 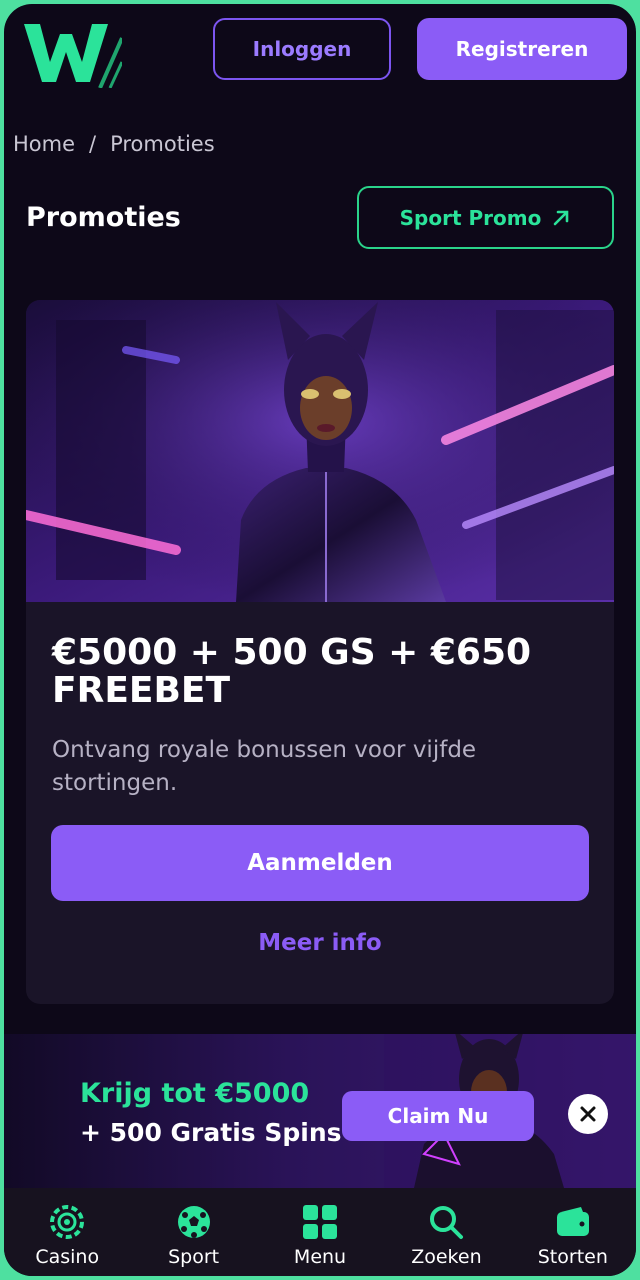 I want to click on breadcrumb: Home / Promoties, so click(x=114, y=144).